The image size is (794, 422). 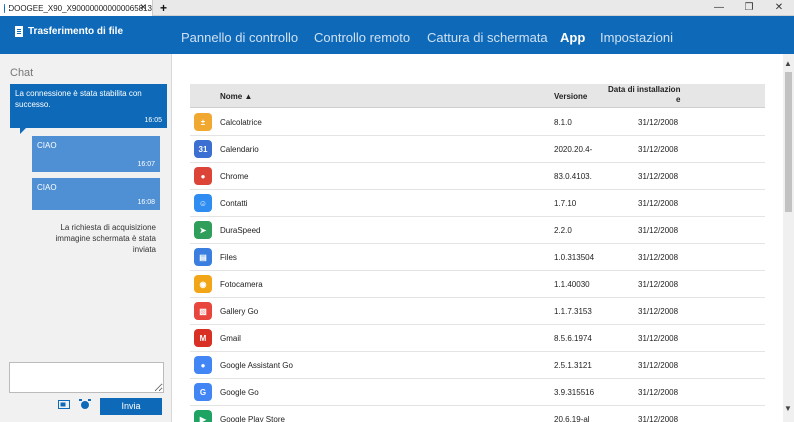 I want to click on calendar-icon: 31, so click(x=203, y=149).